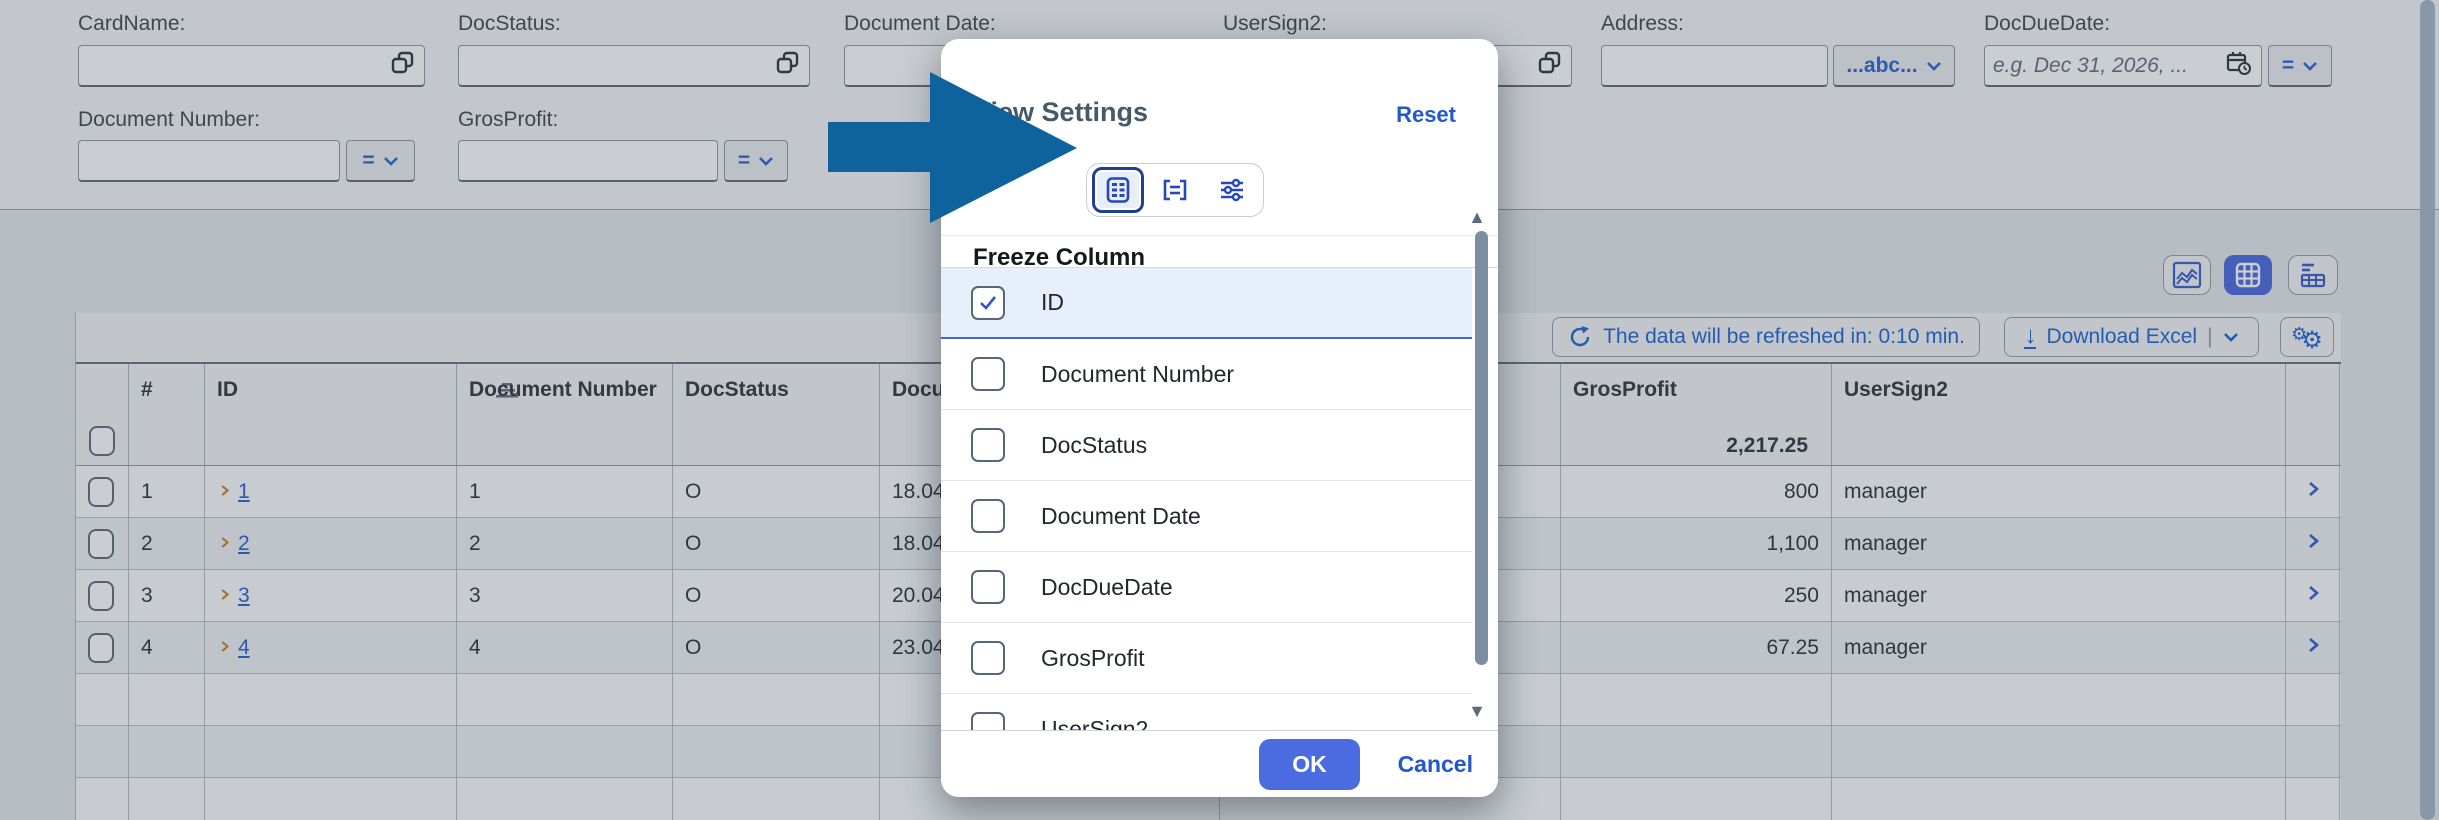 Image resolution: width=2439 pixels, height=820 pixels. I want to click on item-label: Document Date, so click(1121, 515).